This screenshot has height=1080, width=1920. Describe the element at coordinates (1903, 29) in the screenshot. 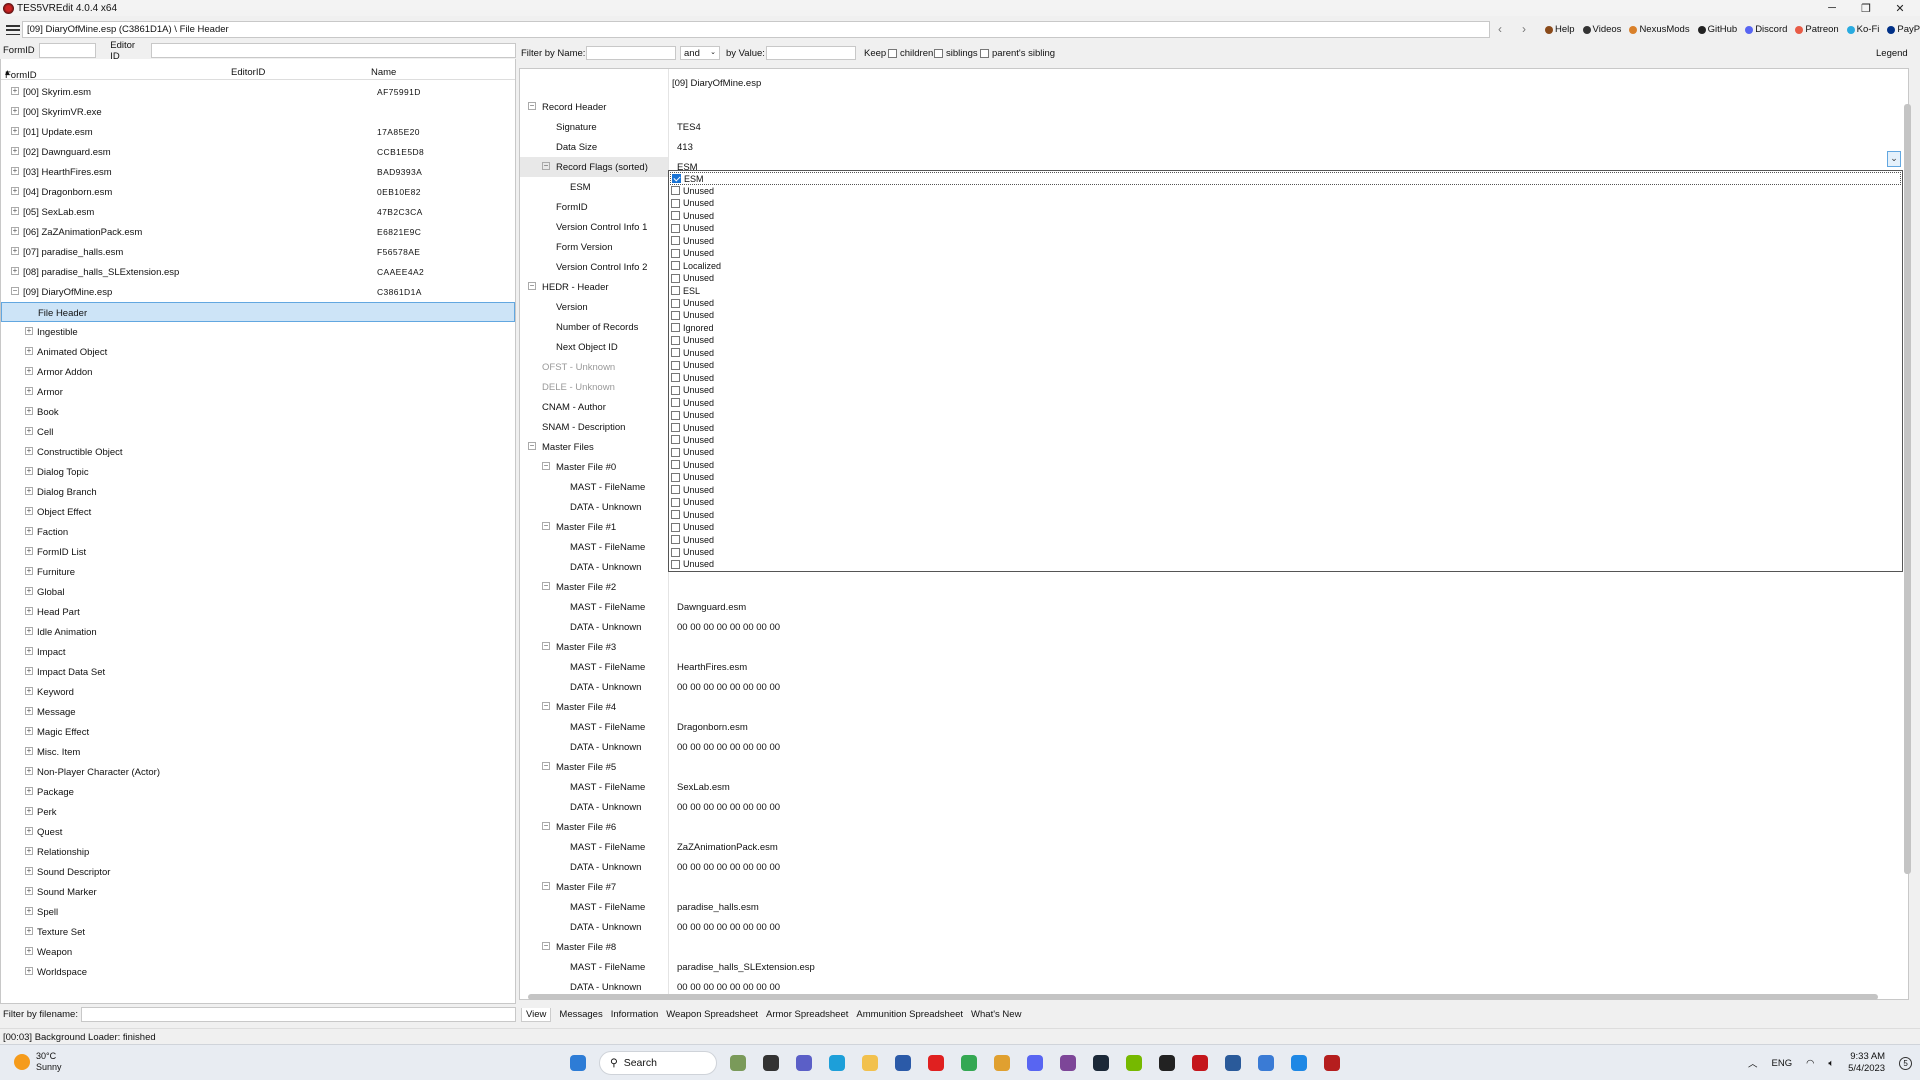

I see `link-paypal: PayPal` at that location.